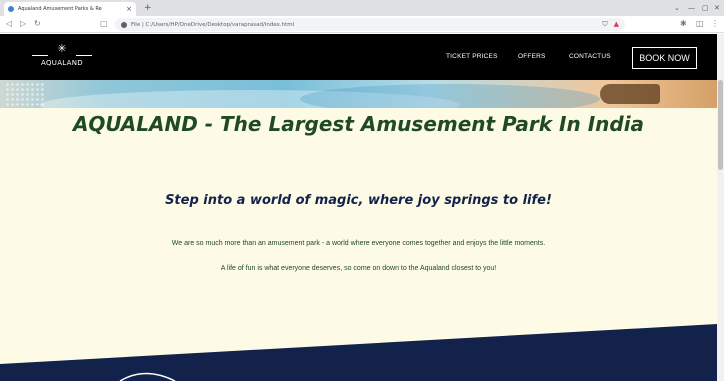 Image resolution: width=724 pixels, height=381 pixels. Describe the element at coordinates (129, 9) in the screenshot. I see `tab-close-icon: ×` at that location.